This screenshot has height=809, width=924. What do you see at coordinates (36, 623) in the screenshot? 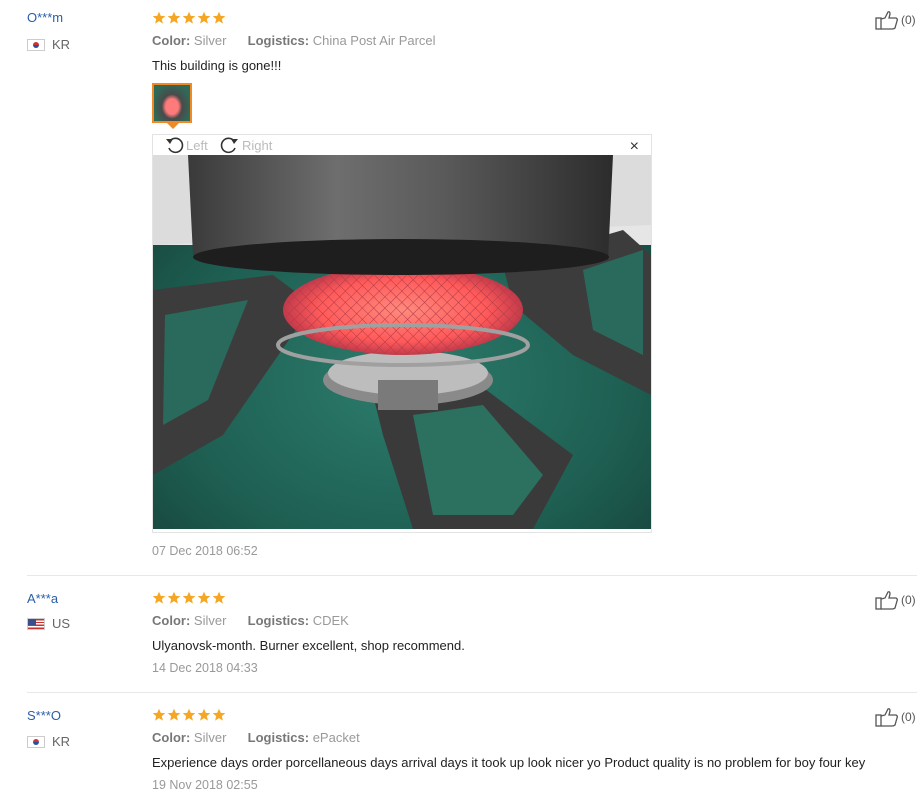
I see `usa-flag-icon` at bounding box center [36, 623].